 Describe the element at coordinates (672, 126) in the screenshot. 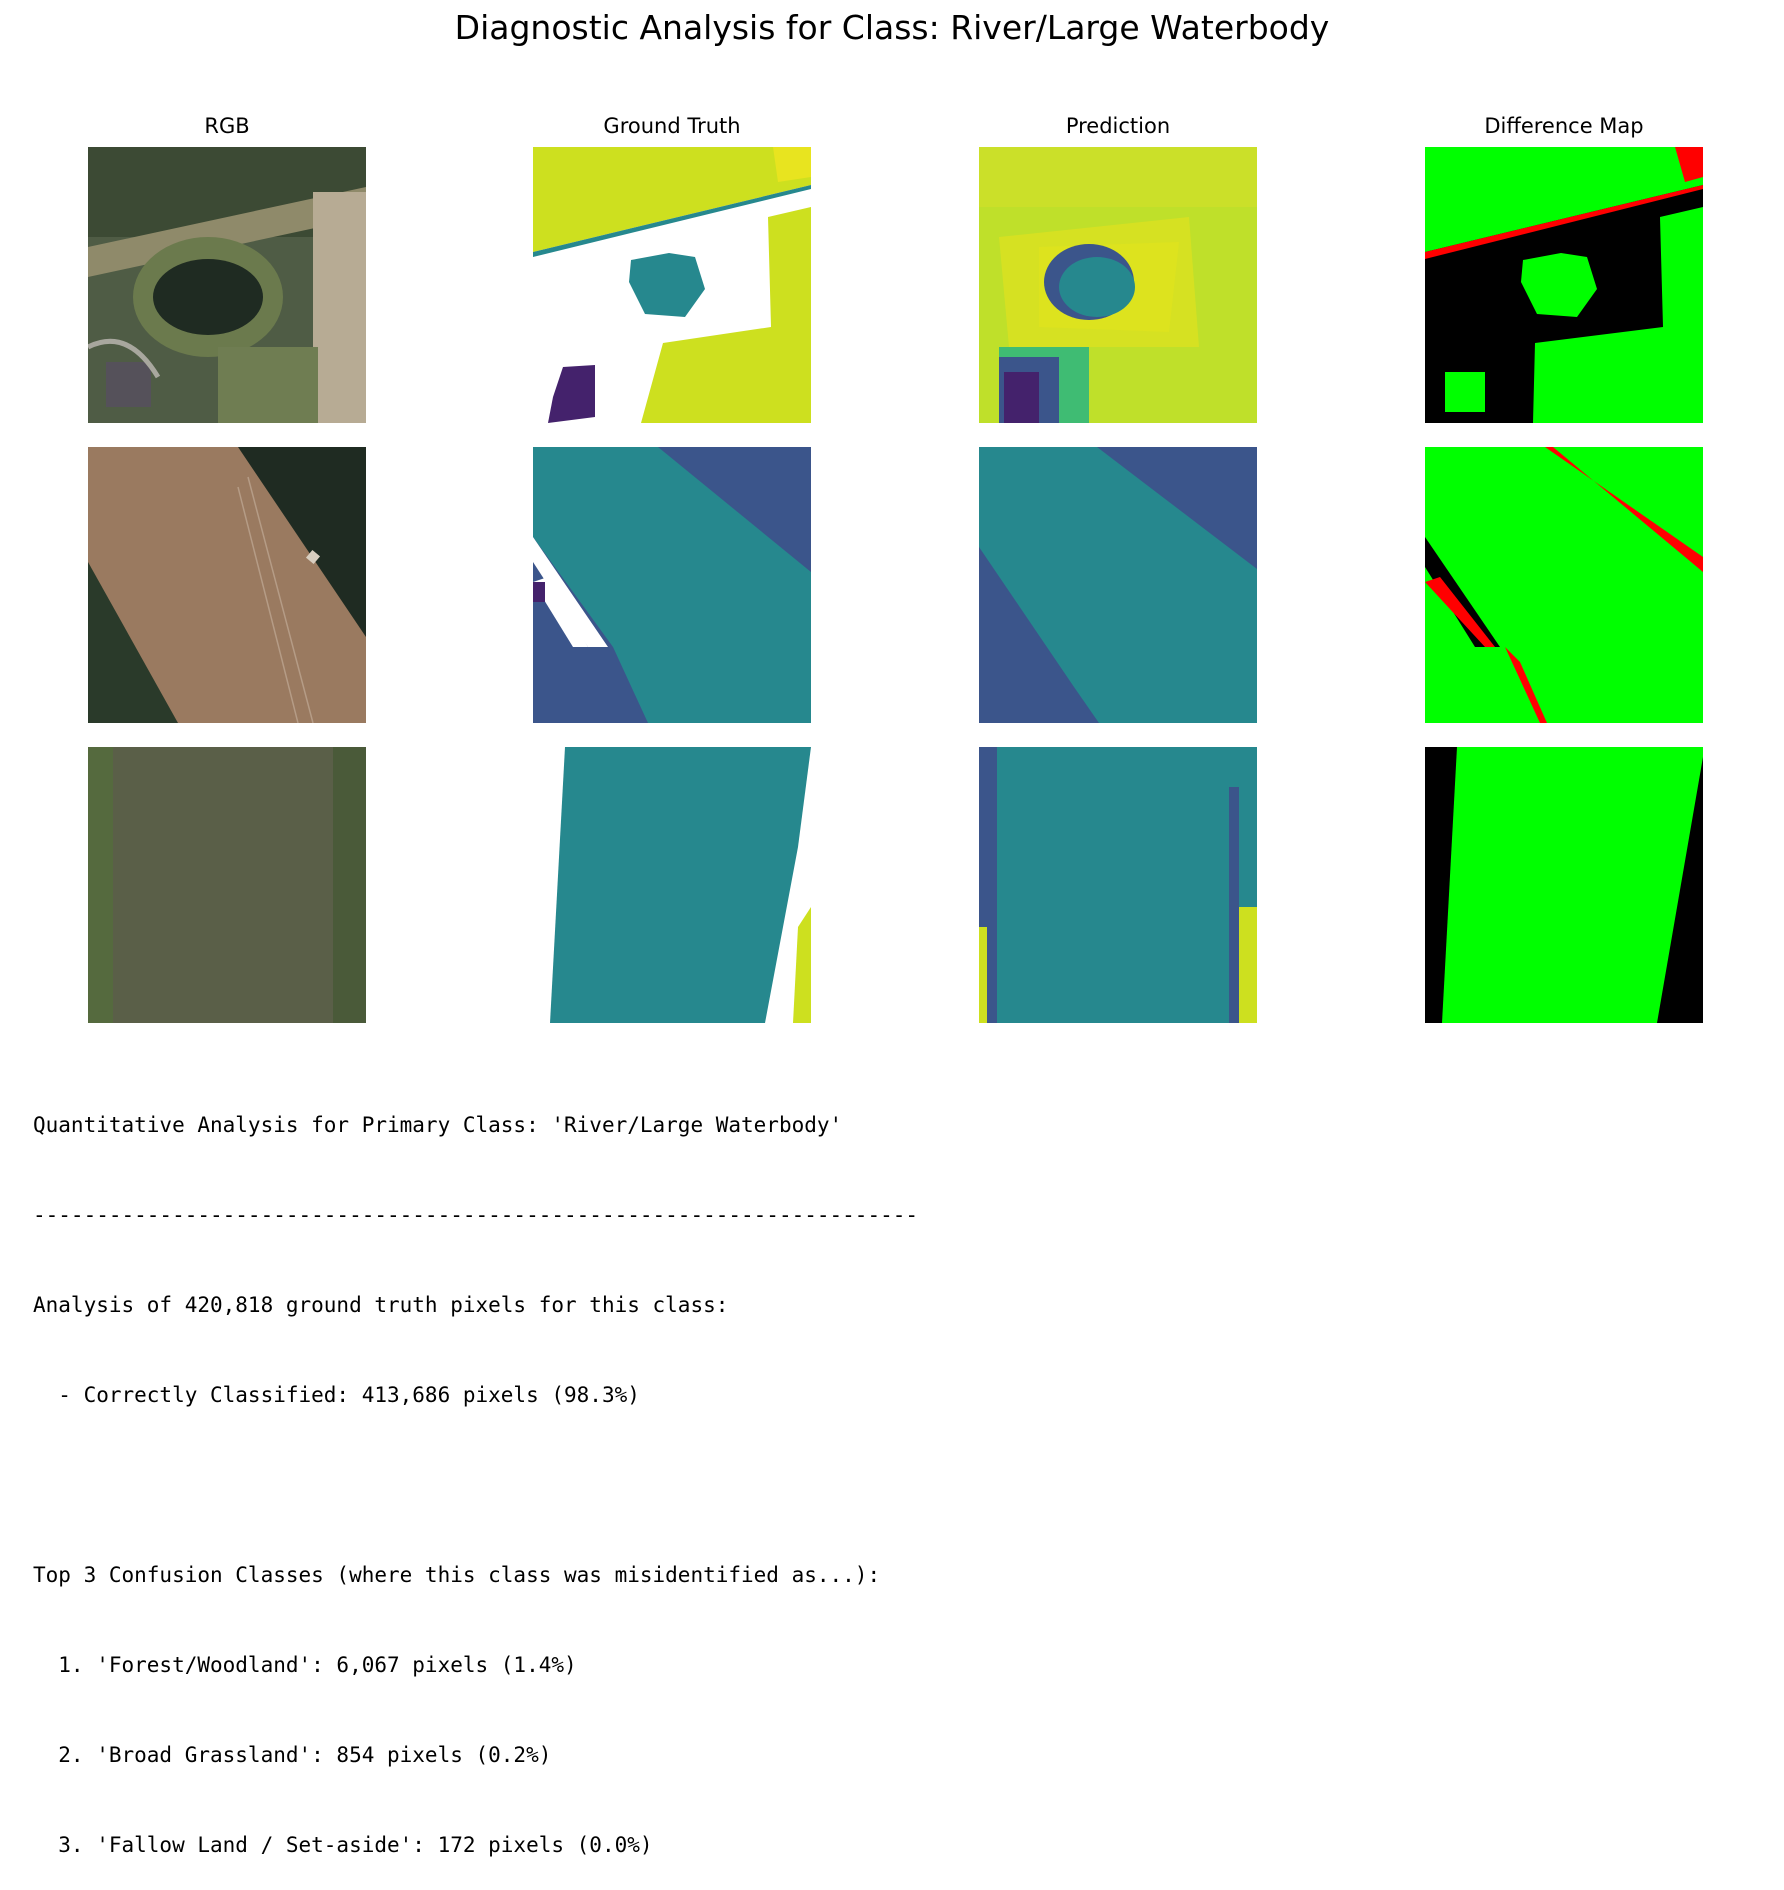

I see `column-title-ground-truth: Ground Truth` at that location.